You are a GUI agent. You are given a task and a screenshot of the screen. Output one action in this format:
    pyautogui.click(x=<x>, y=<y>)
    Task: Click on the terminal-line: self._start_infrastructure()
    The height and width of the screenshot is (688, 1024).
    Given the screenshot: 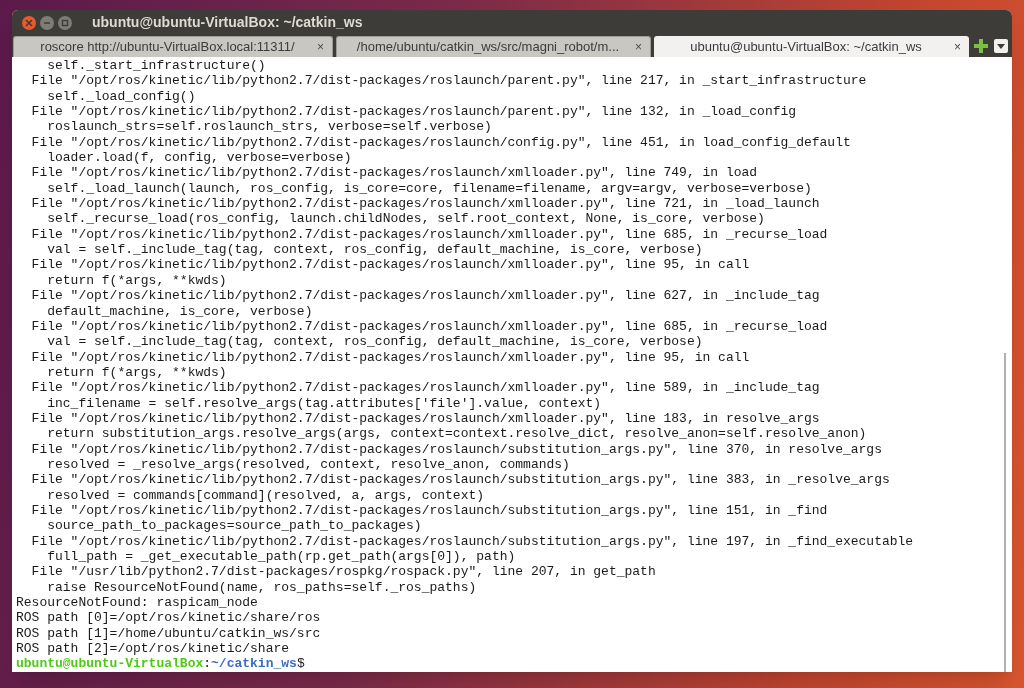 What is the action you would take?
    pyautogui.click(x=156, y=66)
    